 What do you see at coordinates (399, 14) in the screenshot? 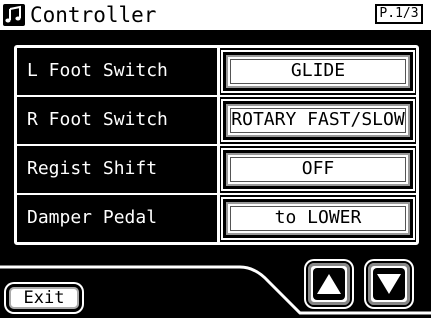
I see `page-indicator: P.1/3` at bounding box center [399, 14].